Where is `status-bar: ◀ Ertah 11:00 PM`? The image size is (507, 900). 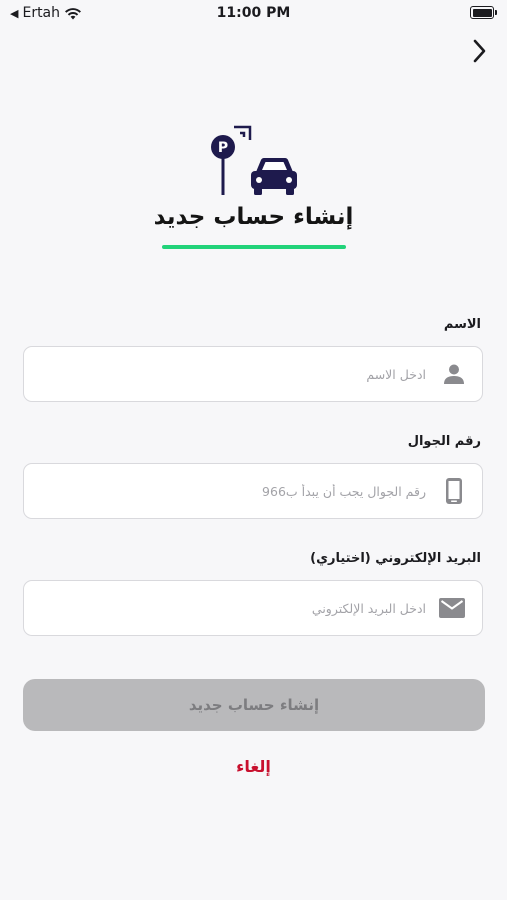
status-bar: ◀ Ertah 11:00 PM is located at coordinates (253, 14).